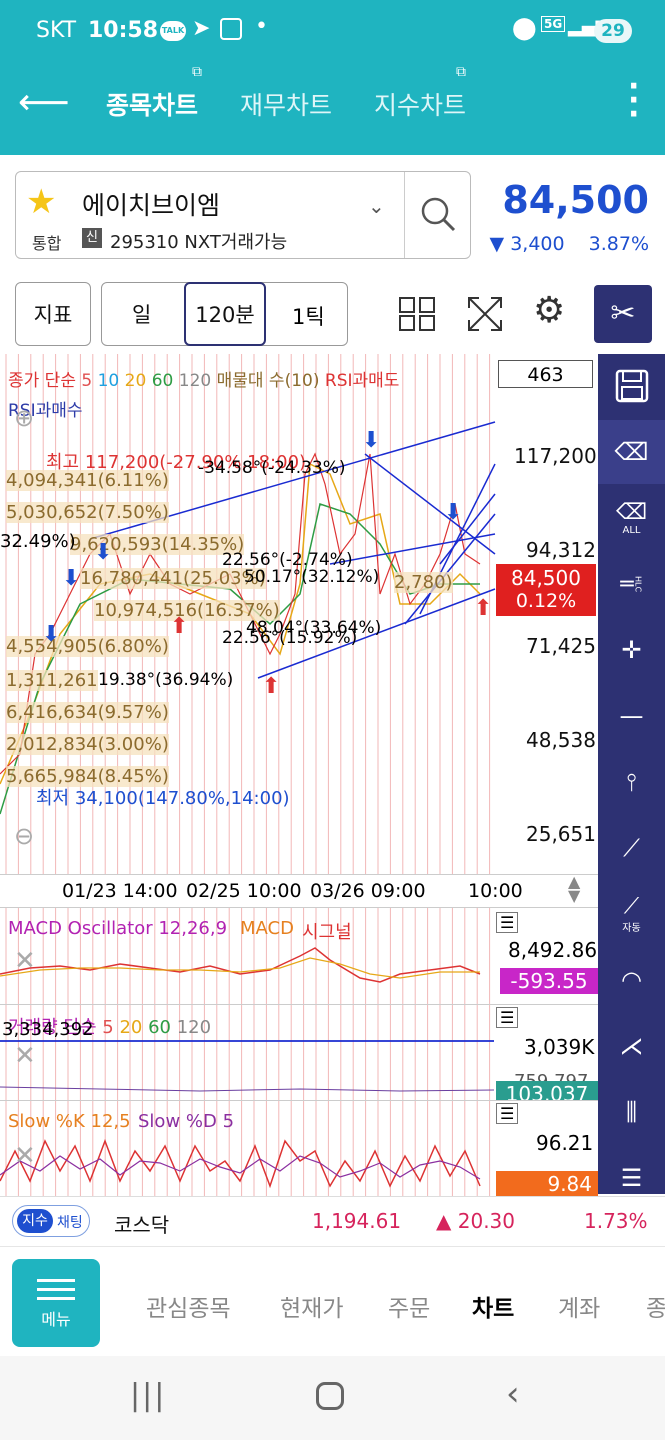 This screenshot has height=1440, width=665. I want to click on vp-row: 5,030,652(7.50%), so click(87, 512).